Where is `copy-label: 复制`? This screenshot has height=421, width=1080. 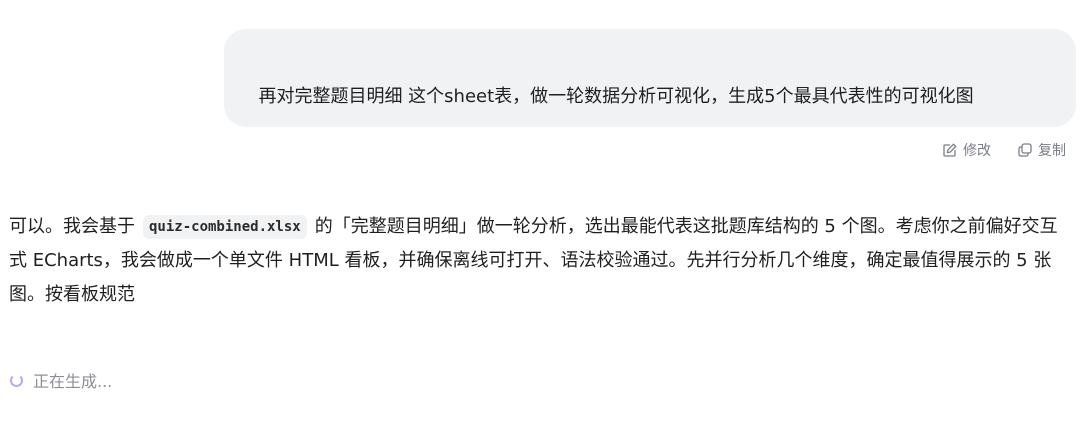 copy-label: 复制 is located at coordinates (1052, 151).